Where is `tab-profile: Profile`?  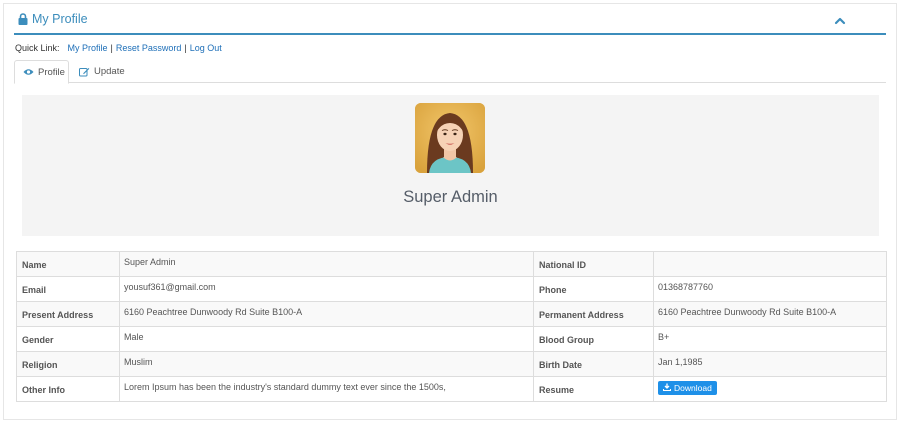
tab-profile: Profile is located at coordinates (41, 72).